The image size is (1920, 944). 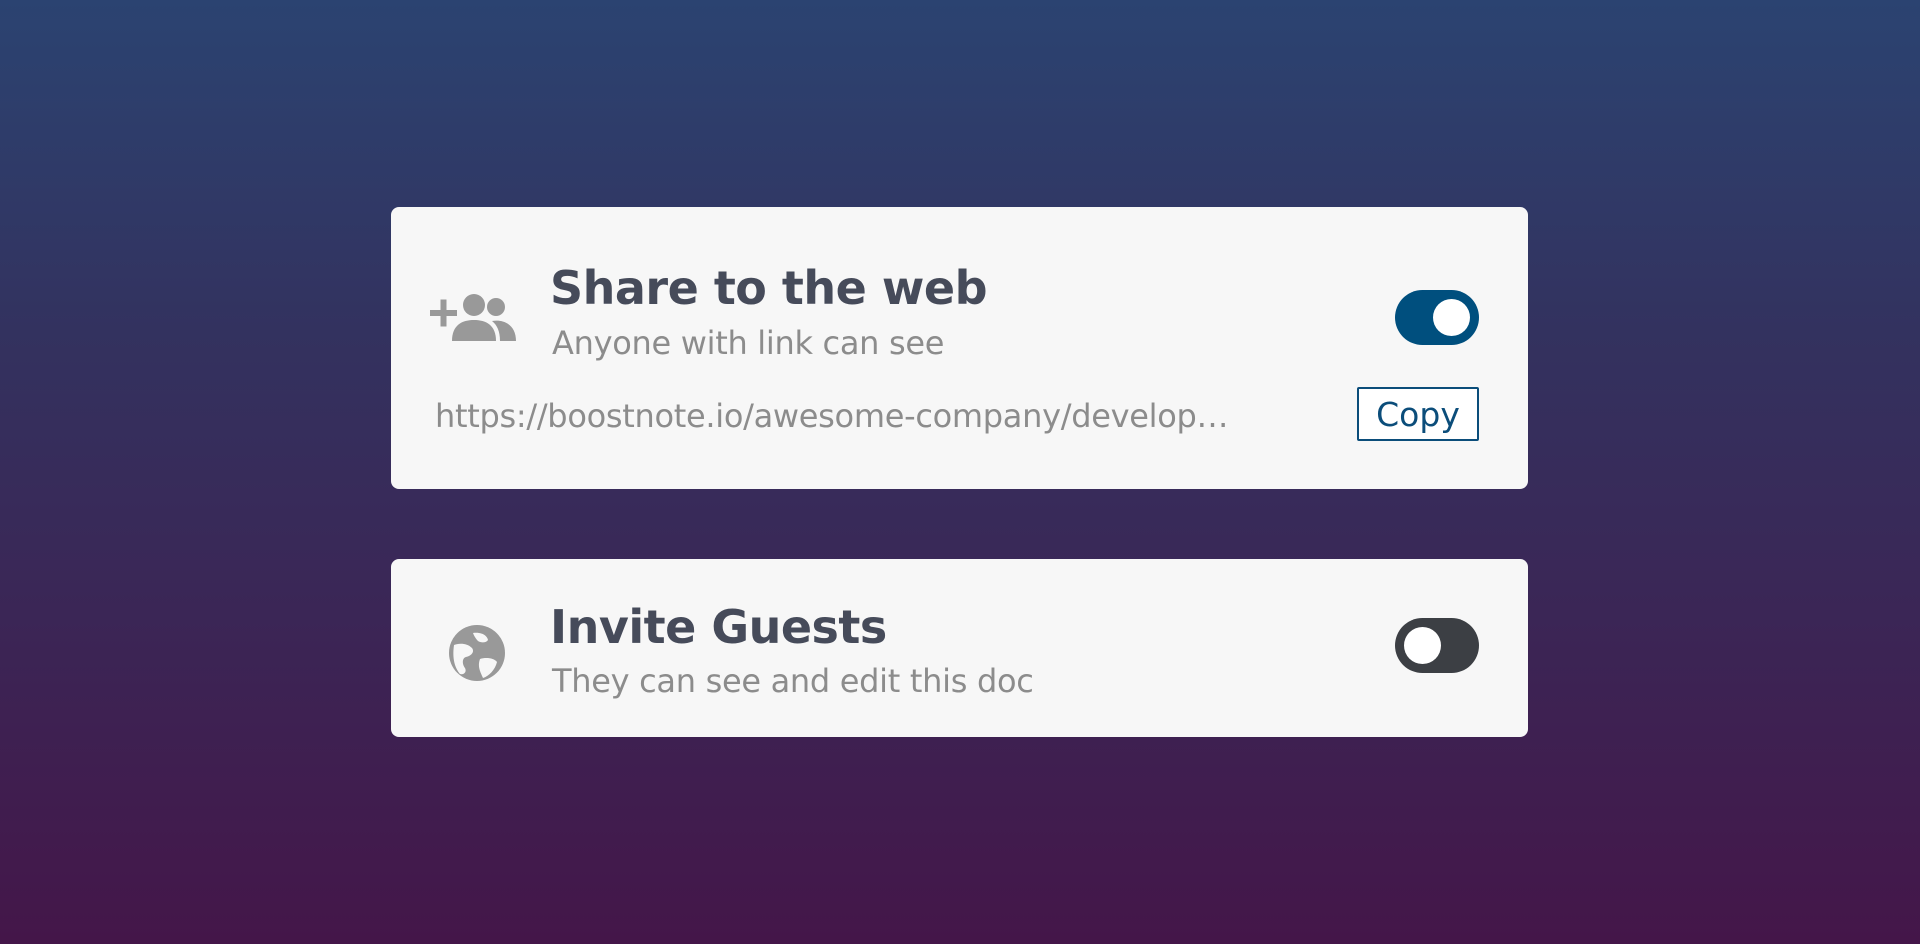 I want to click on share-title: Share to the web, so click(x=769, y=288).